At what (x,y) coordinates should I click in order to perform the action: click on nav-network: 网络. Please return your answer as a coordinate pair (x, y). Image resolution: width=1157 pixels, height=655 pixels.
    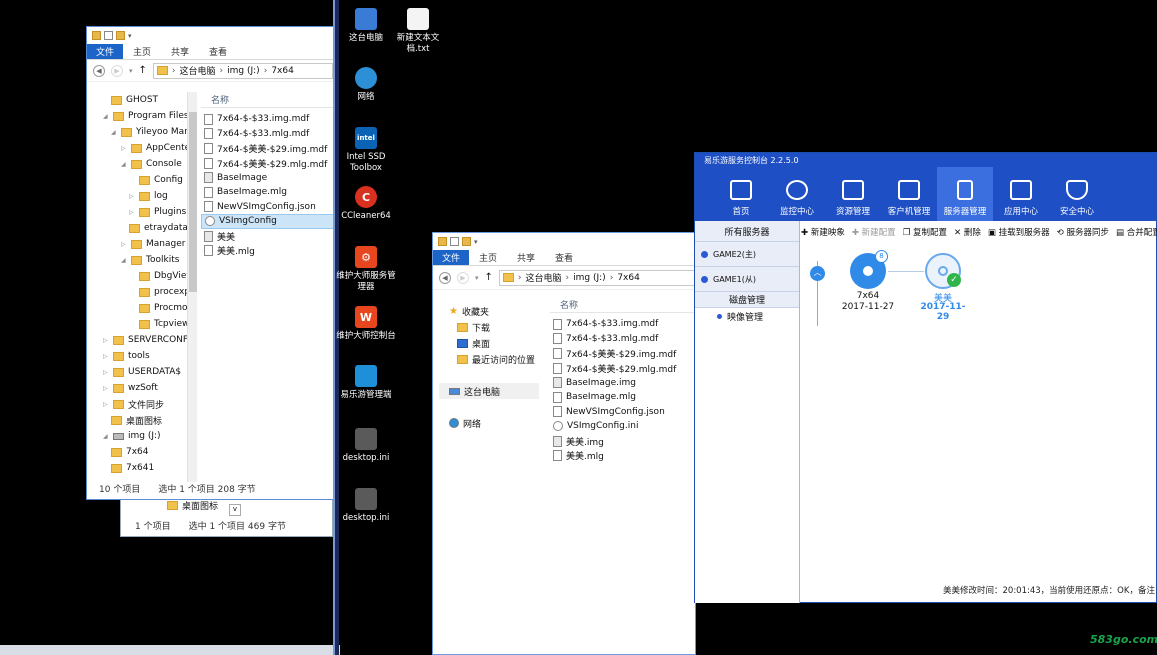
    Looking at the image, I should click on (493, 423).